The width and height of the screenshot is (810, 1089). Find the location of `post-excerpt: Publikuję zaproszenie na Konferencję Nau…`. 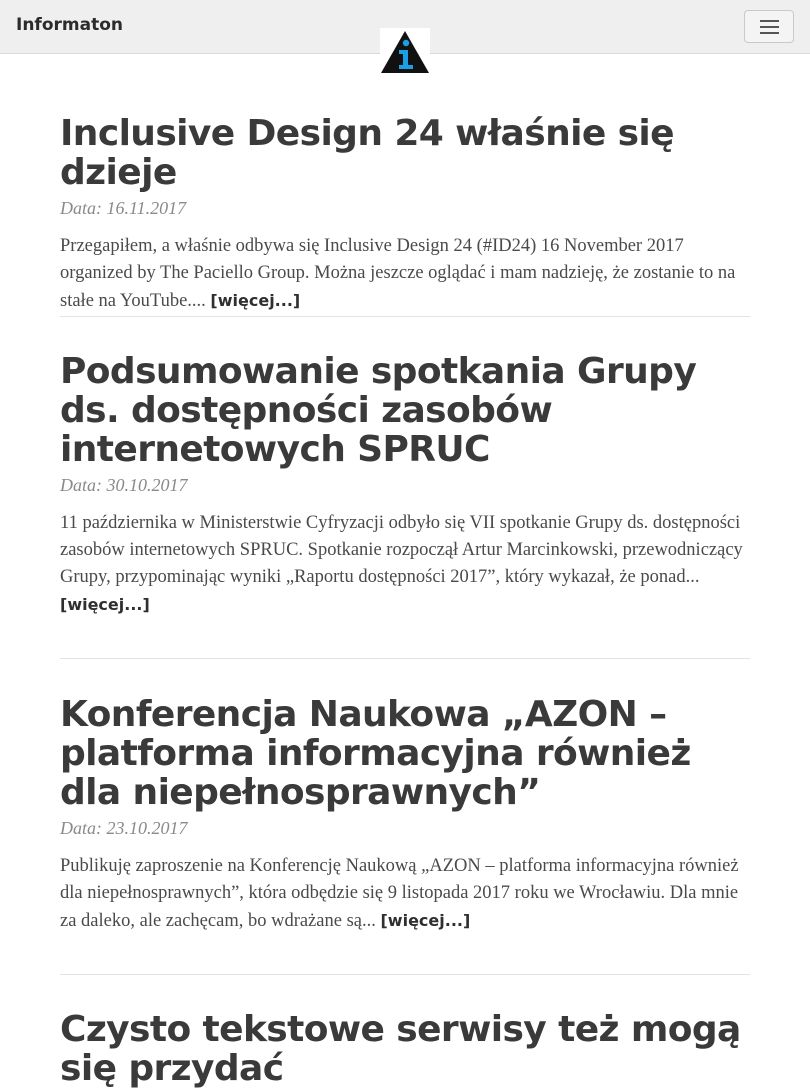

post-excerpt: Publikuję zaproszenie na Konferencję Nau… is located at coordinates (405, 894).